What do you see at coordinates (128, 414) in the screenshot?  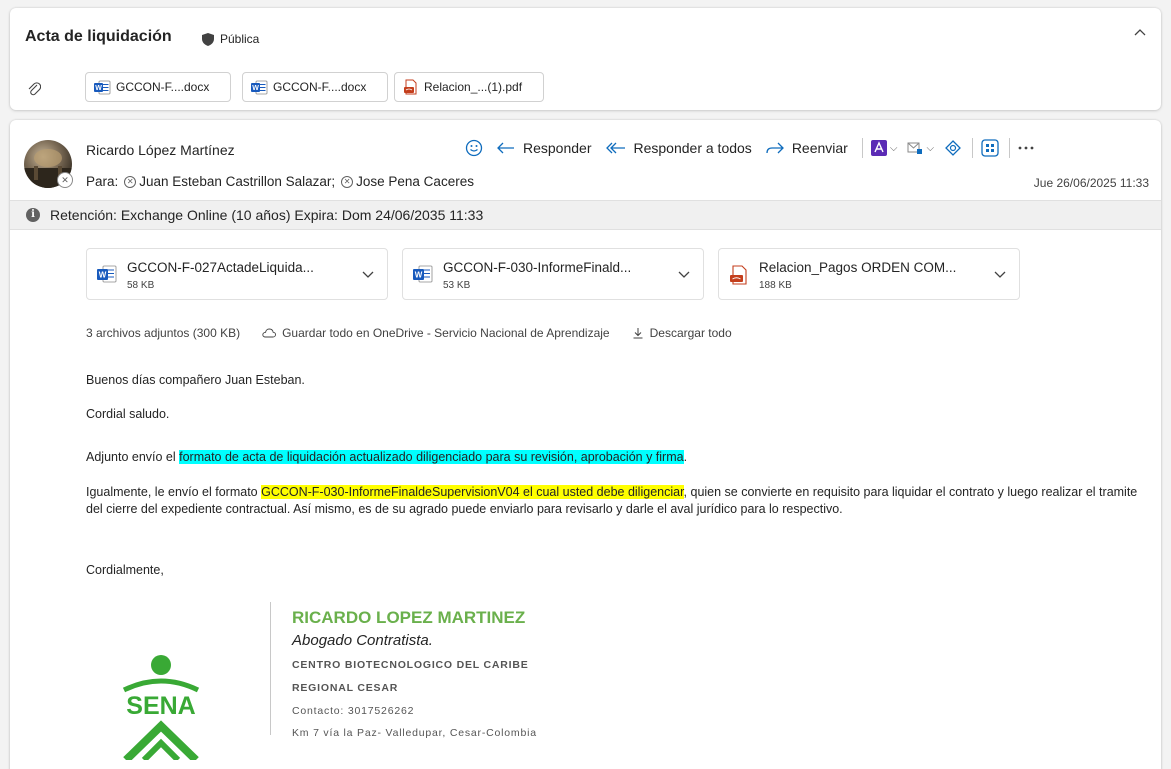 I see `body-salutation: Cordial saludo.` at bounding box center [128, 414].